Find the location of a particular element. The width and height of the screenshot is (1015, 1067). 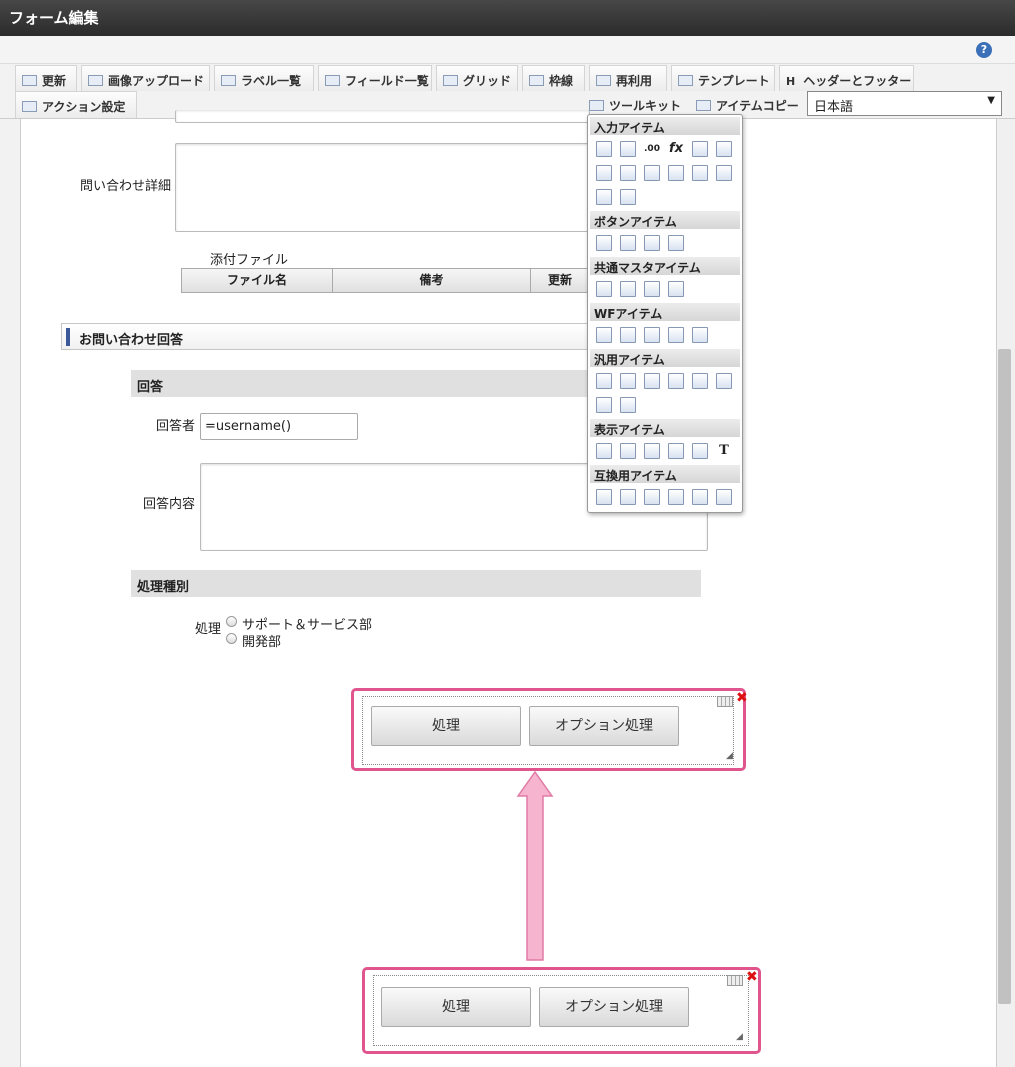

radio-support is located at coordinates (231, 621).